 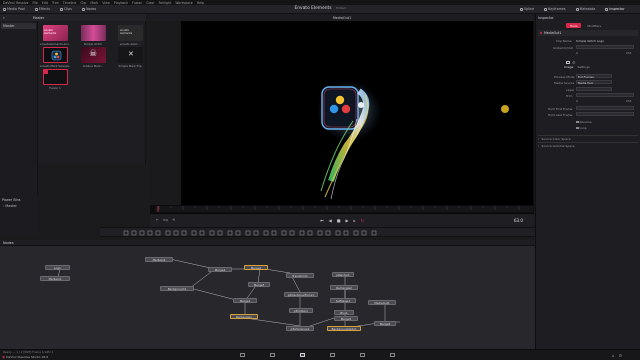 I want to click on node-backgroundglitch: BackgroundGlitch, so click(x=344, y=328).